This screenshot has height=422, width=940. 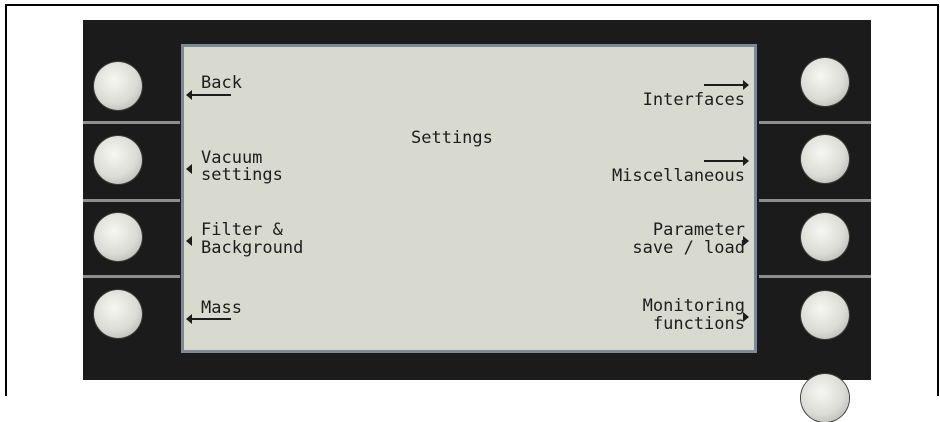 I want to click on menu-item-misc-label: Miscellaneous, so click(x=678, y=176).